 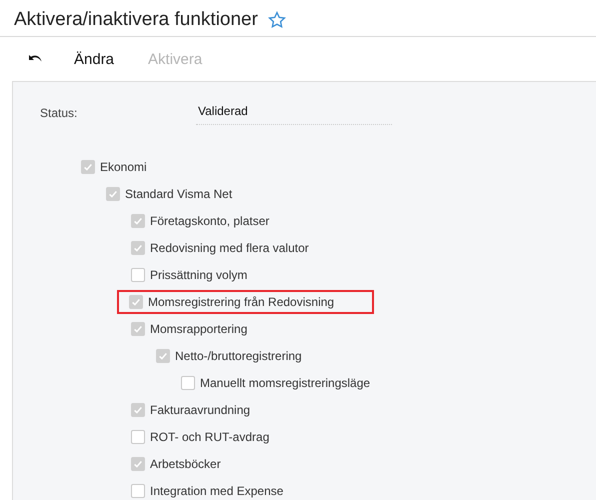 What do you see at coordinates (210, 221) in the screenshot?
I see `feature-label: Företagskonto, platser` at bounding box center [210, 221].